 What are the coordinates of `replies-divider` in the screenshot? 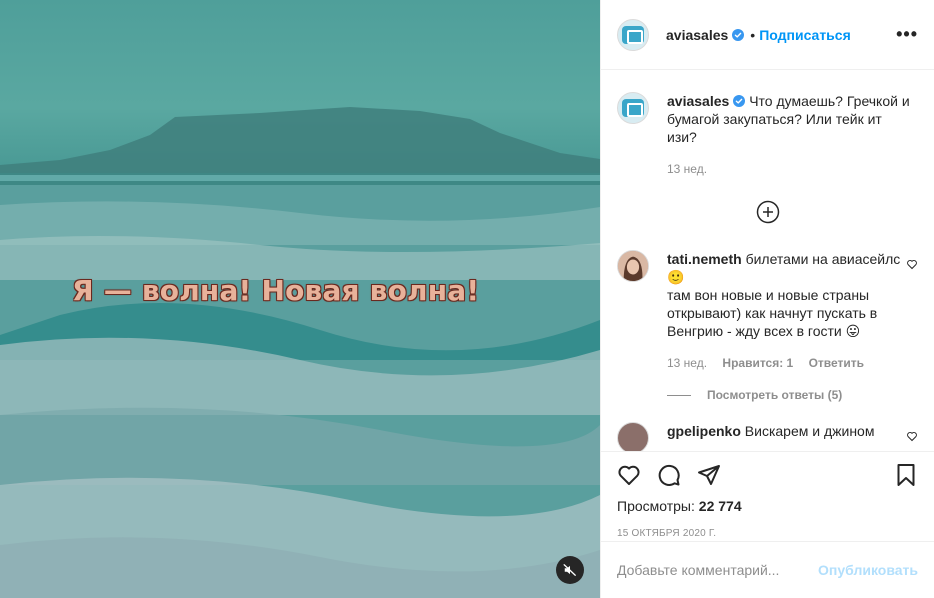 It's located at (679, 395).